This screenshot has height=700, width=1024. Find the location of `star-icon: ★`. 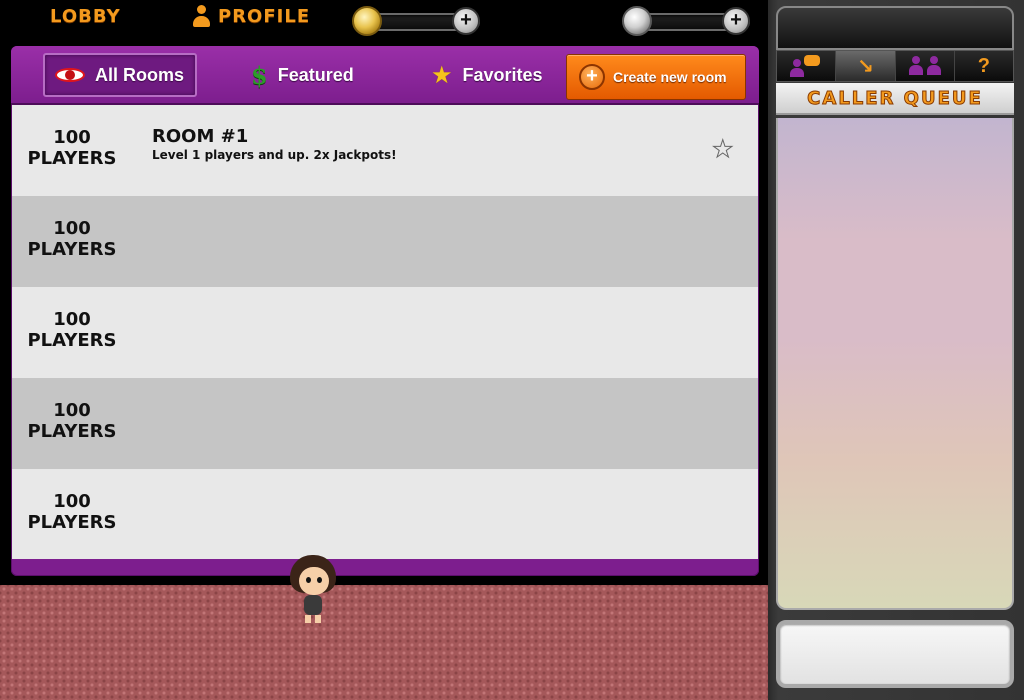

star-icon: ★ is located at coordinates (442, 75).